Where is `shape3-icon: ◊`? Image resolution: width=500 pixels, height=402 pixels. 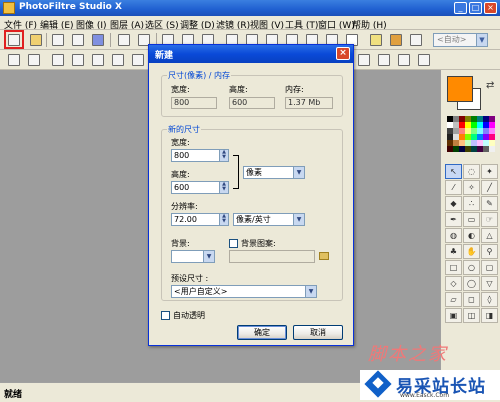
shape3-icon: ◊ is located at coordinates (489, 299).